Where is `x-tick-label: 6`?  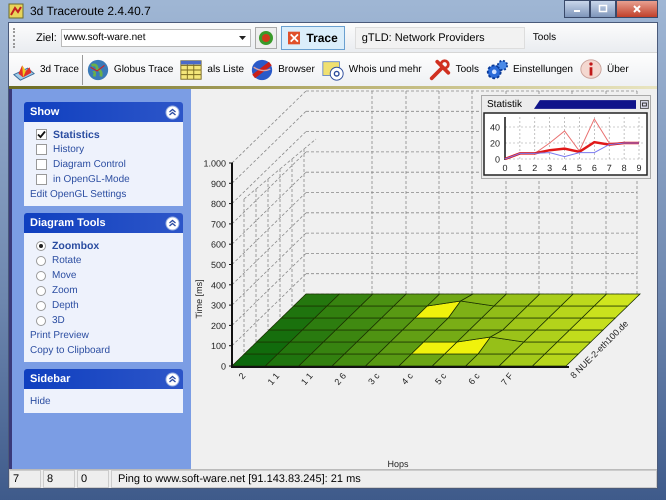
x-tick-label: 6 is located at coordinates (594, 168).